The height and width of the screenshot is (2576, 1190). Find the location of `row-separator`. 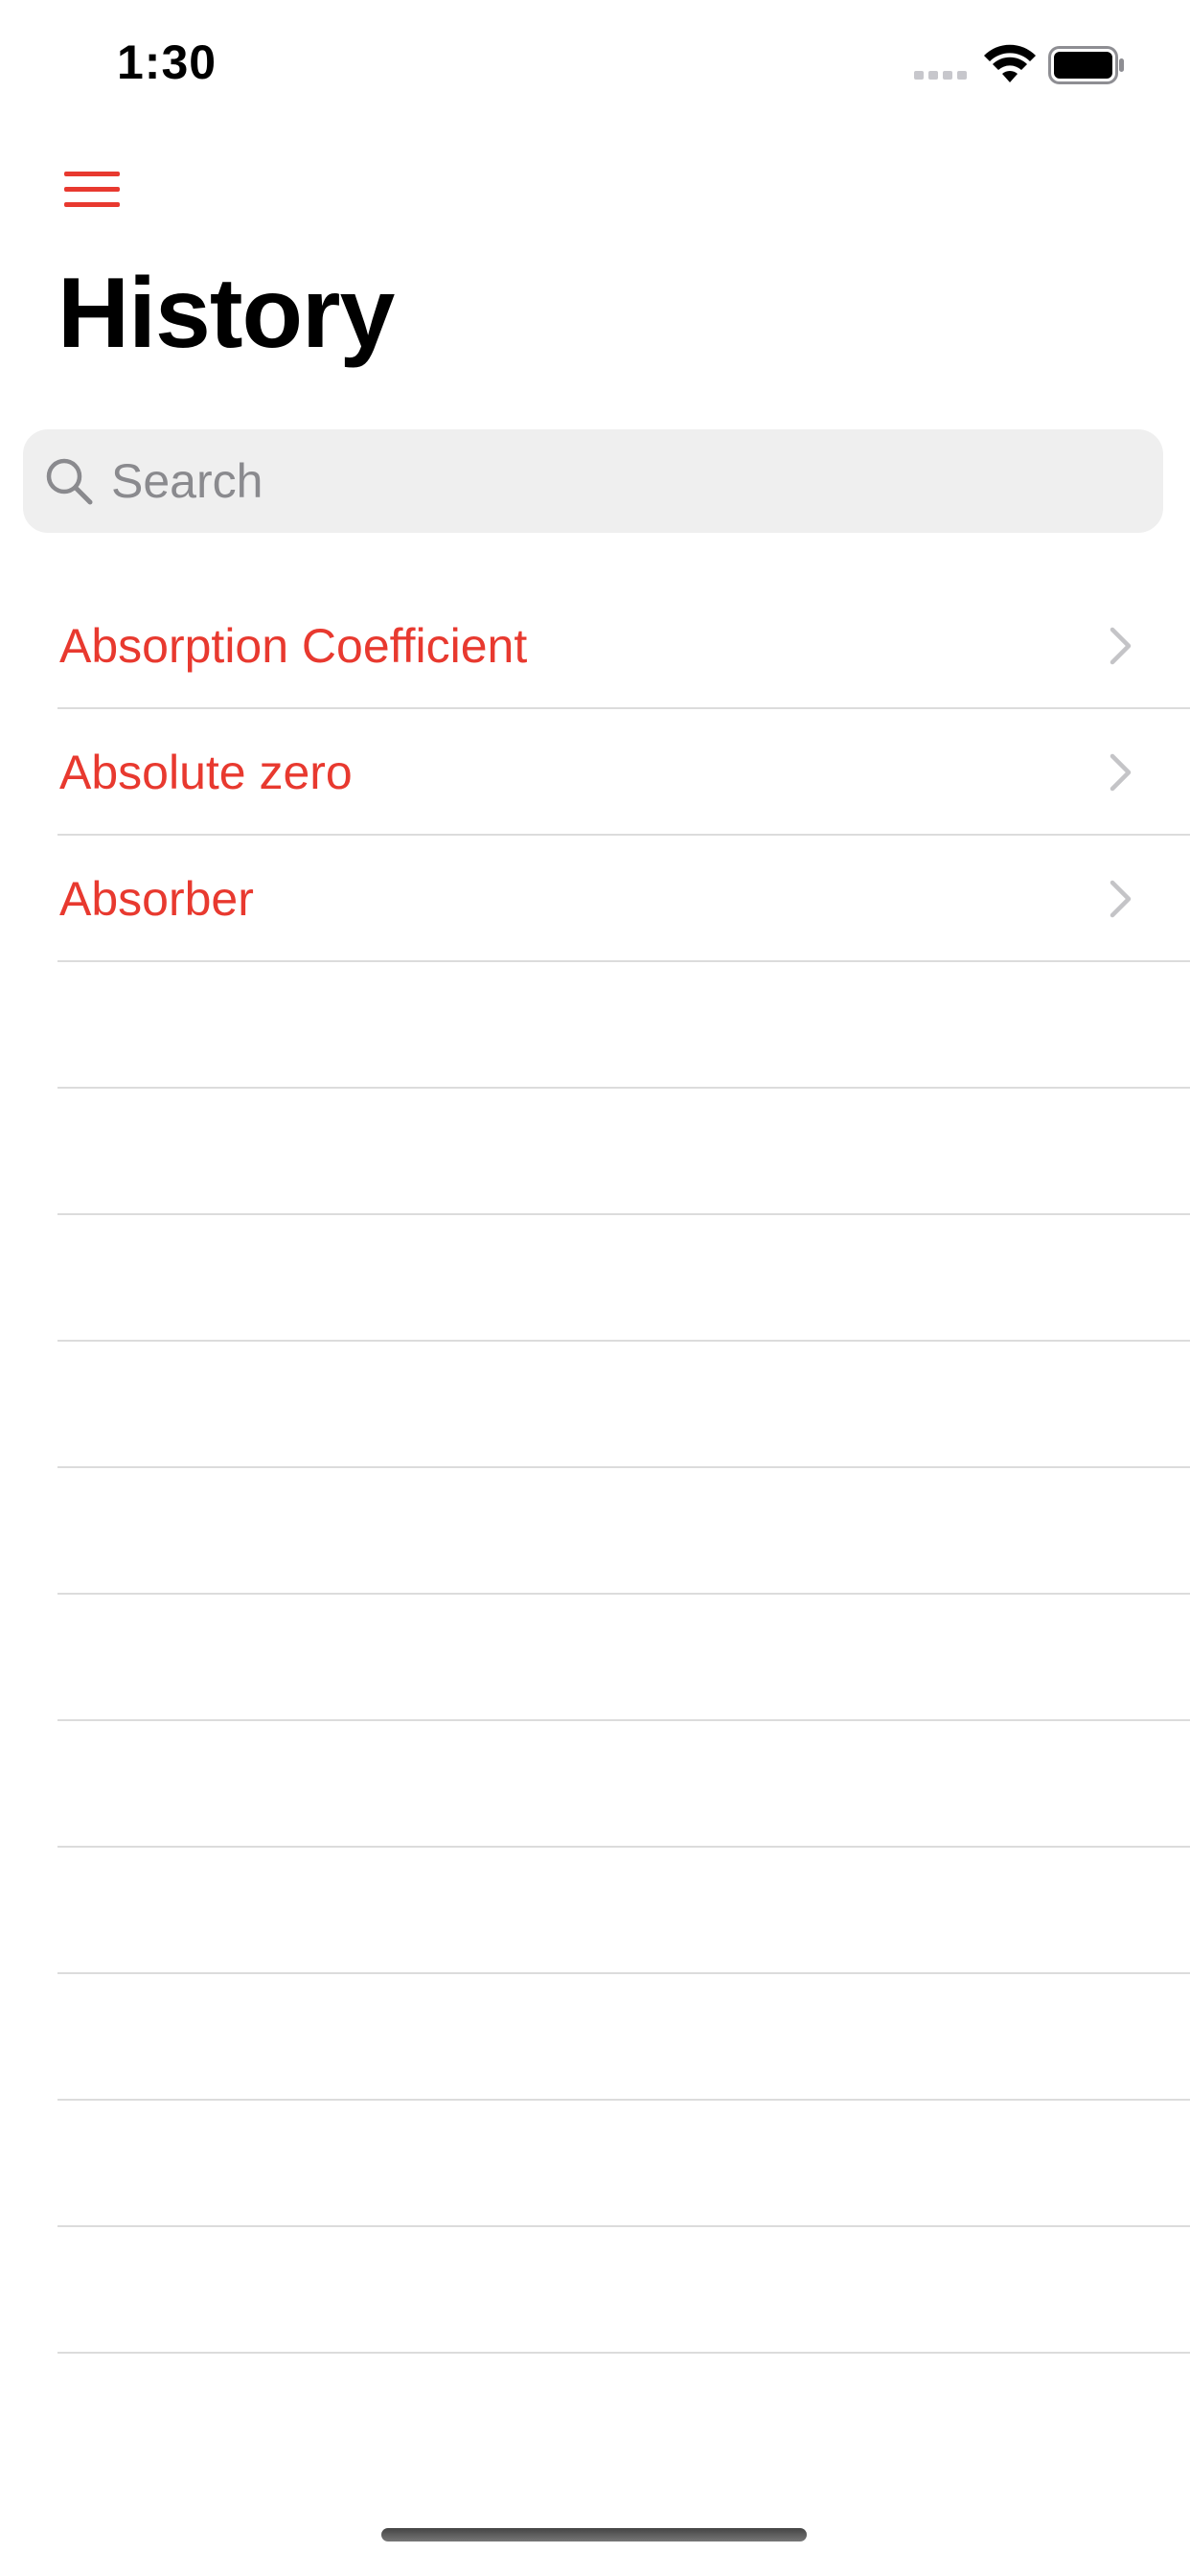

row-separator is located at coordinates (623, 2353).